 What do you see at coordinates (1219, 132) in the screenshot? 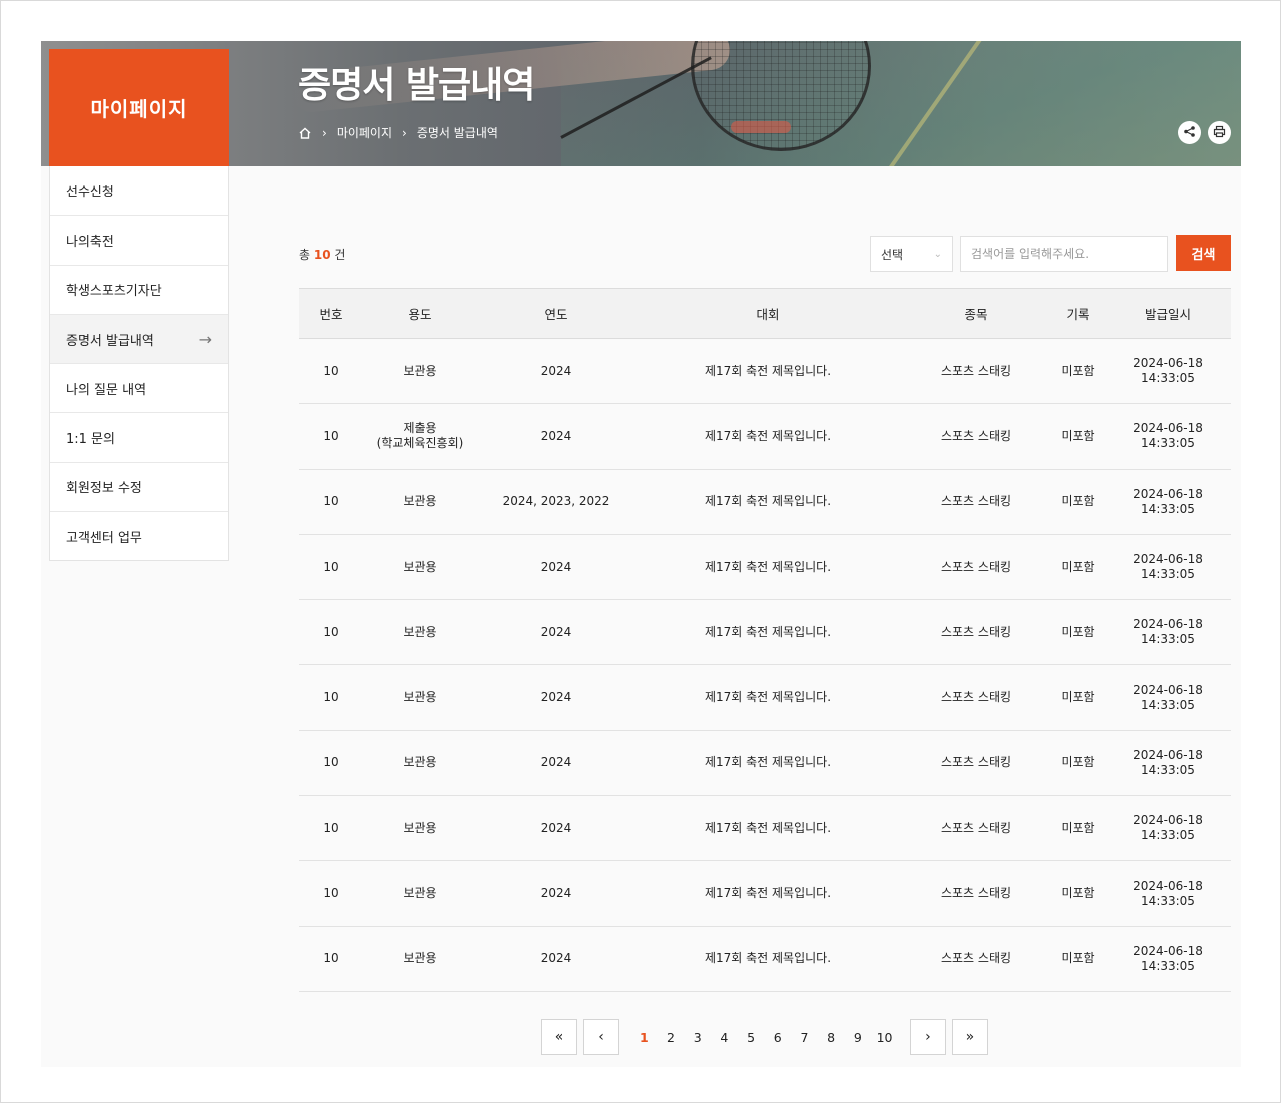
I see `print-button` at bounding box center [1219, 132].